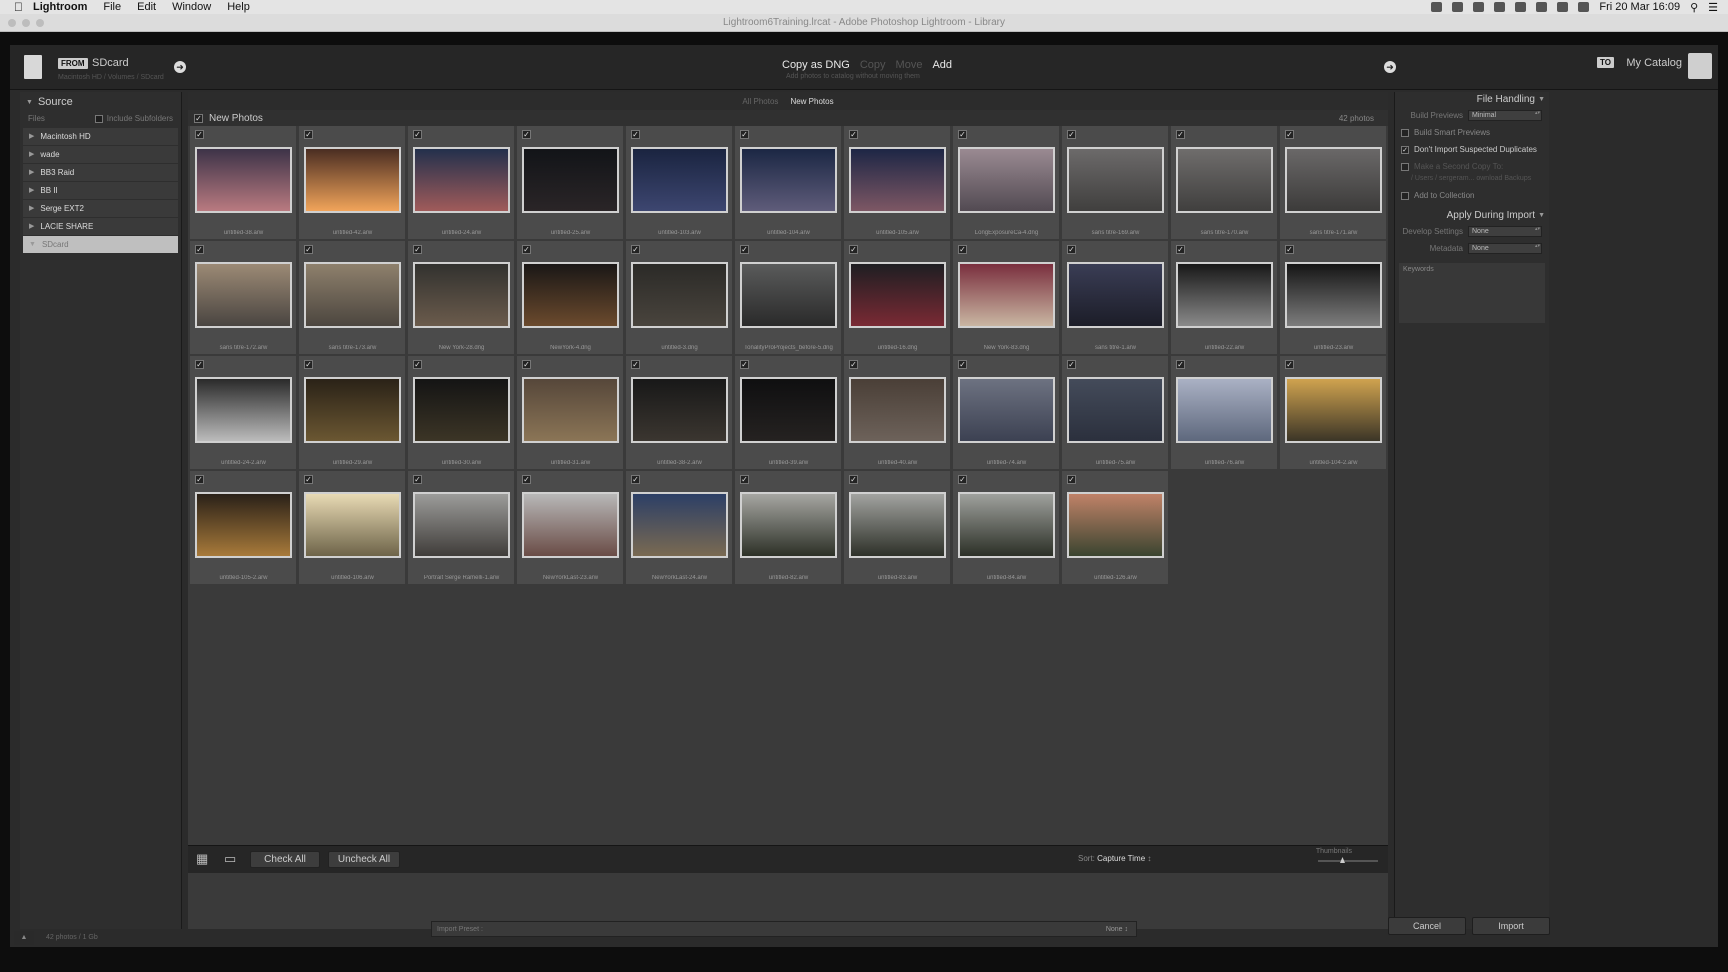 The width and height of the screenshot is (1728, 972). I want to click on minimize-window-button, so click(26, 23).